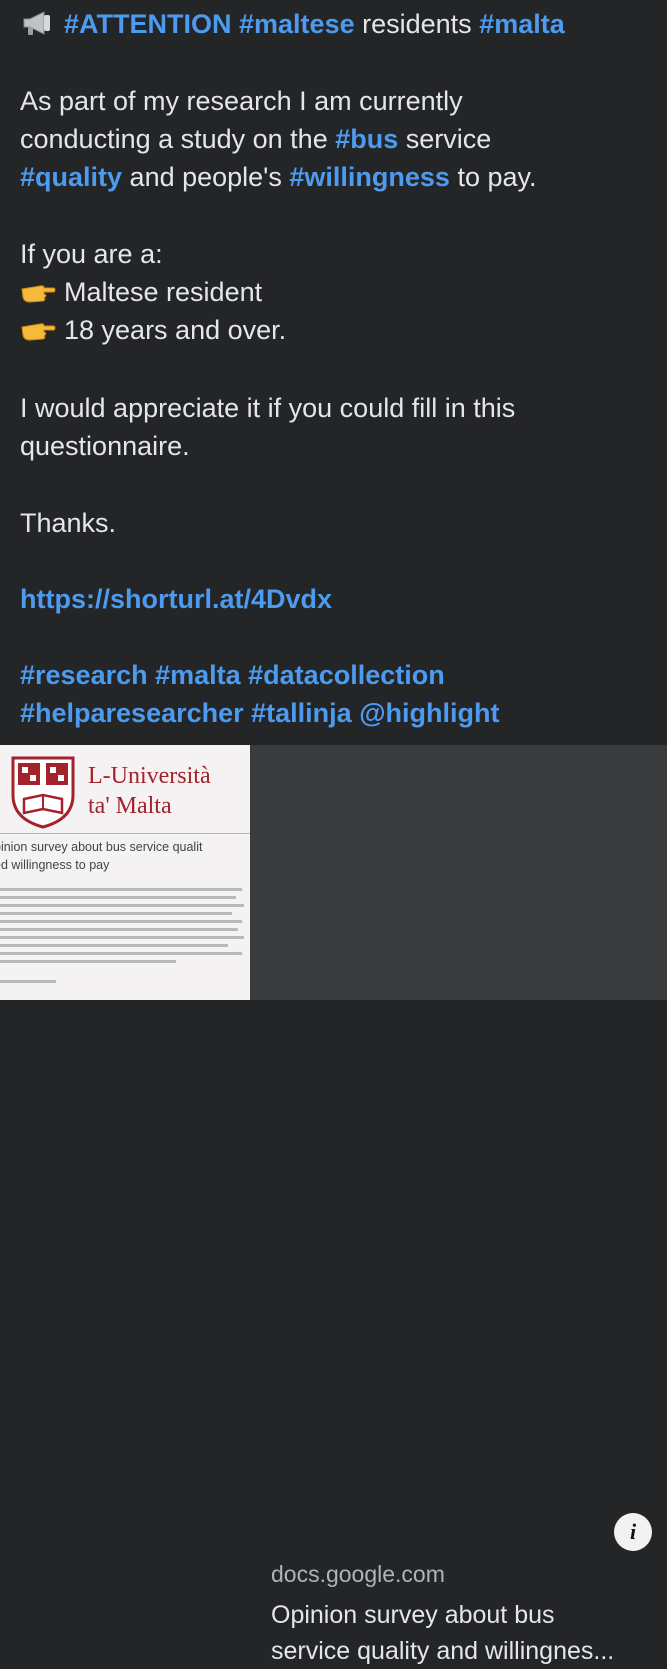 Image resolution: width=667 pixels, height=1669 pixels. Describe the element at coordinates (149, 791) in the screenshot. I see `university-name: L-Università ta' Malta` at that location.